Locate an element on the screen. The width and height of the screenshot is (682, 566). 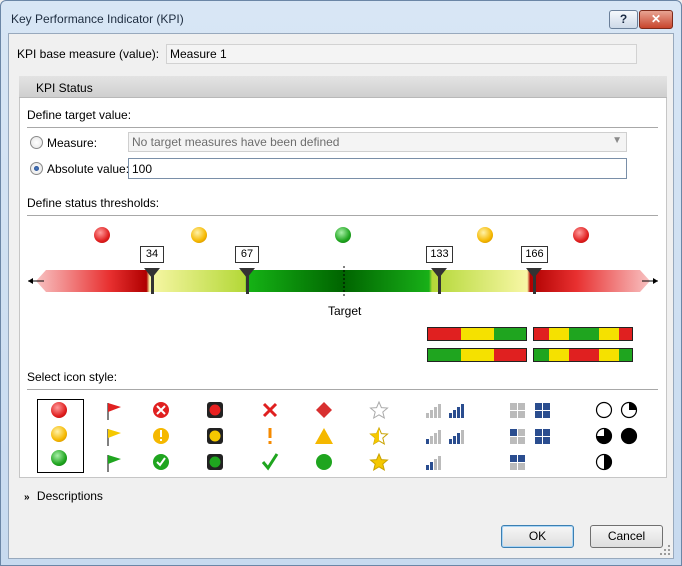
base-measure-label: KPI base measure (value): is located at coordinates (88, 54).